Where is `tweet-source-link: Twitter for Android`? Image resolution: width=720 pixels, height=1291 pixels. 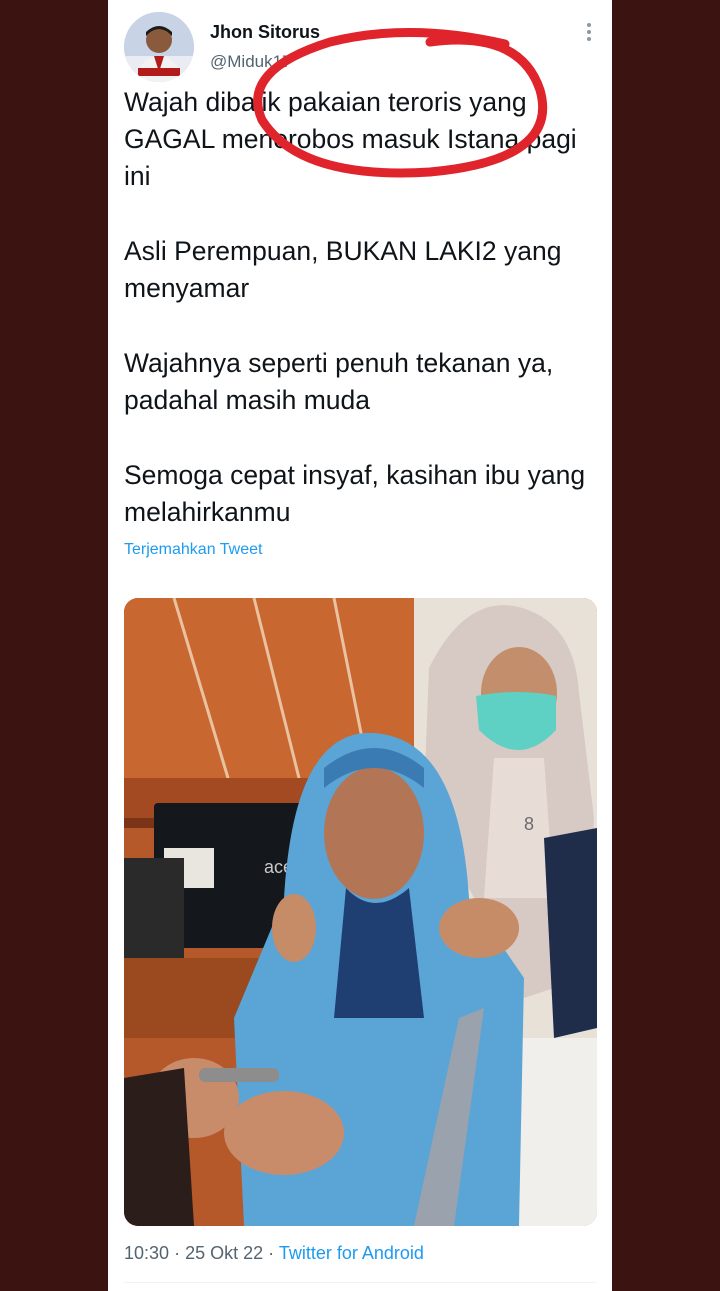 tweet-source-link: Twitter for Android is located at coordinates (351, 1253).